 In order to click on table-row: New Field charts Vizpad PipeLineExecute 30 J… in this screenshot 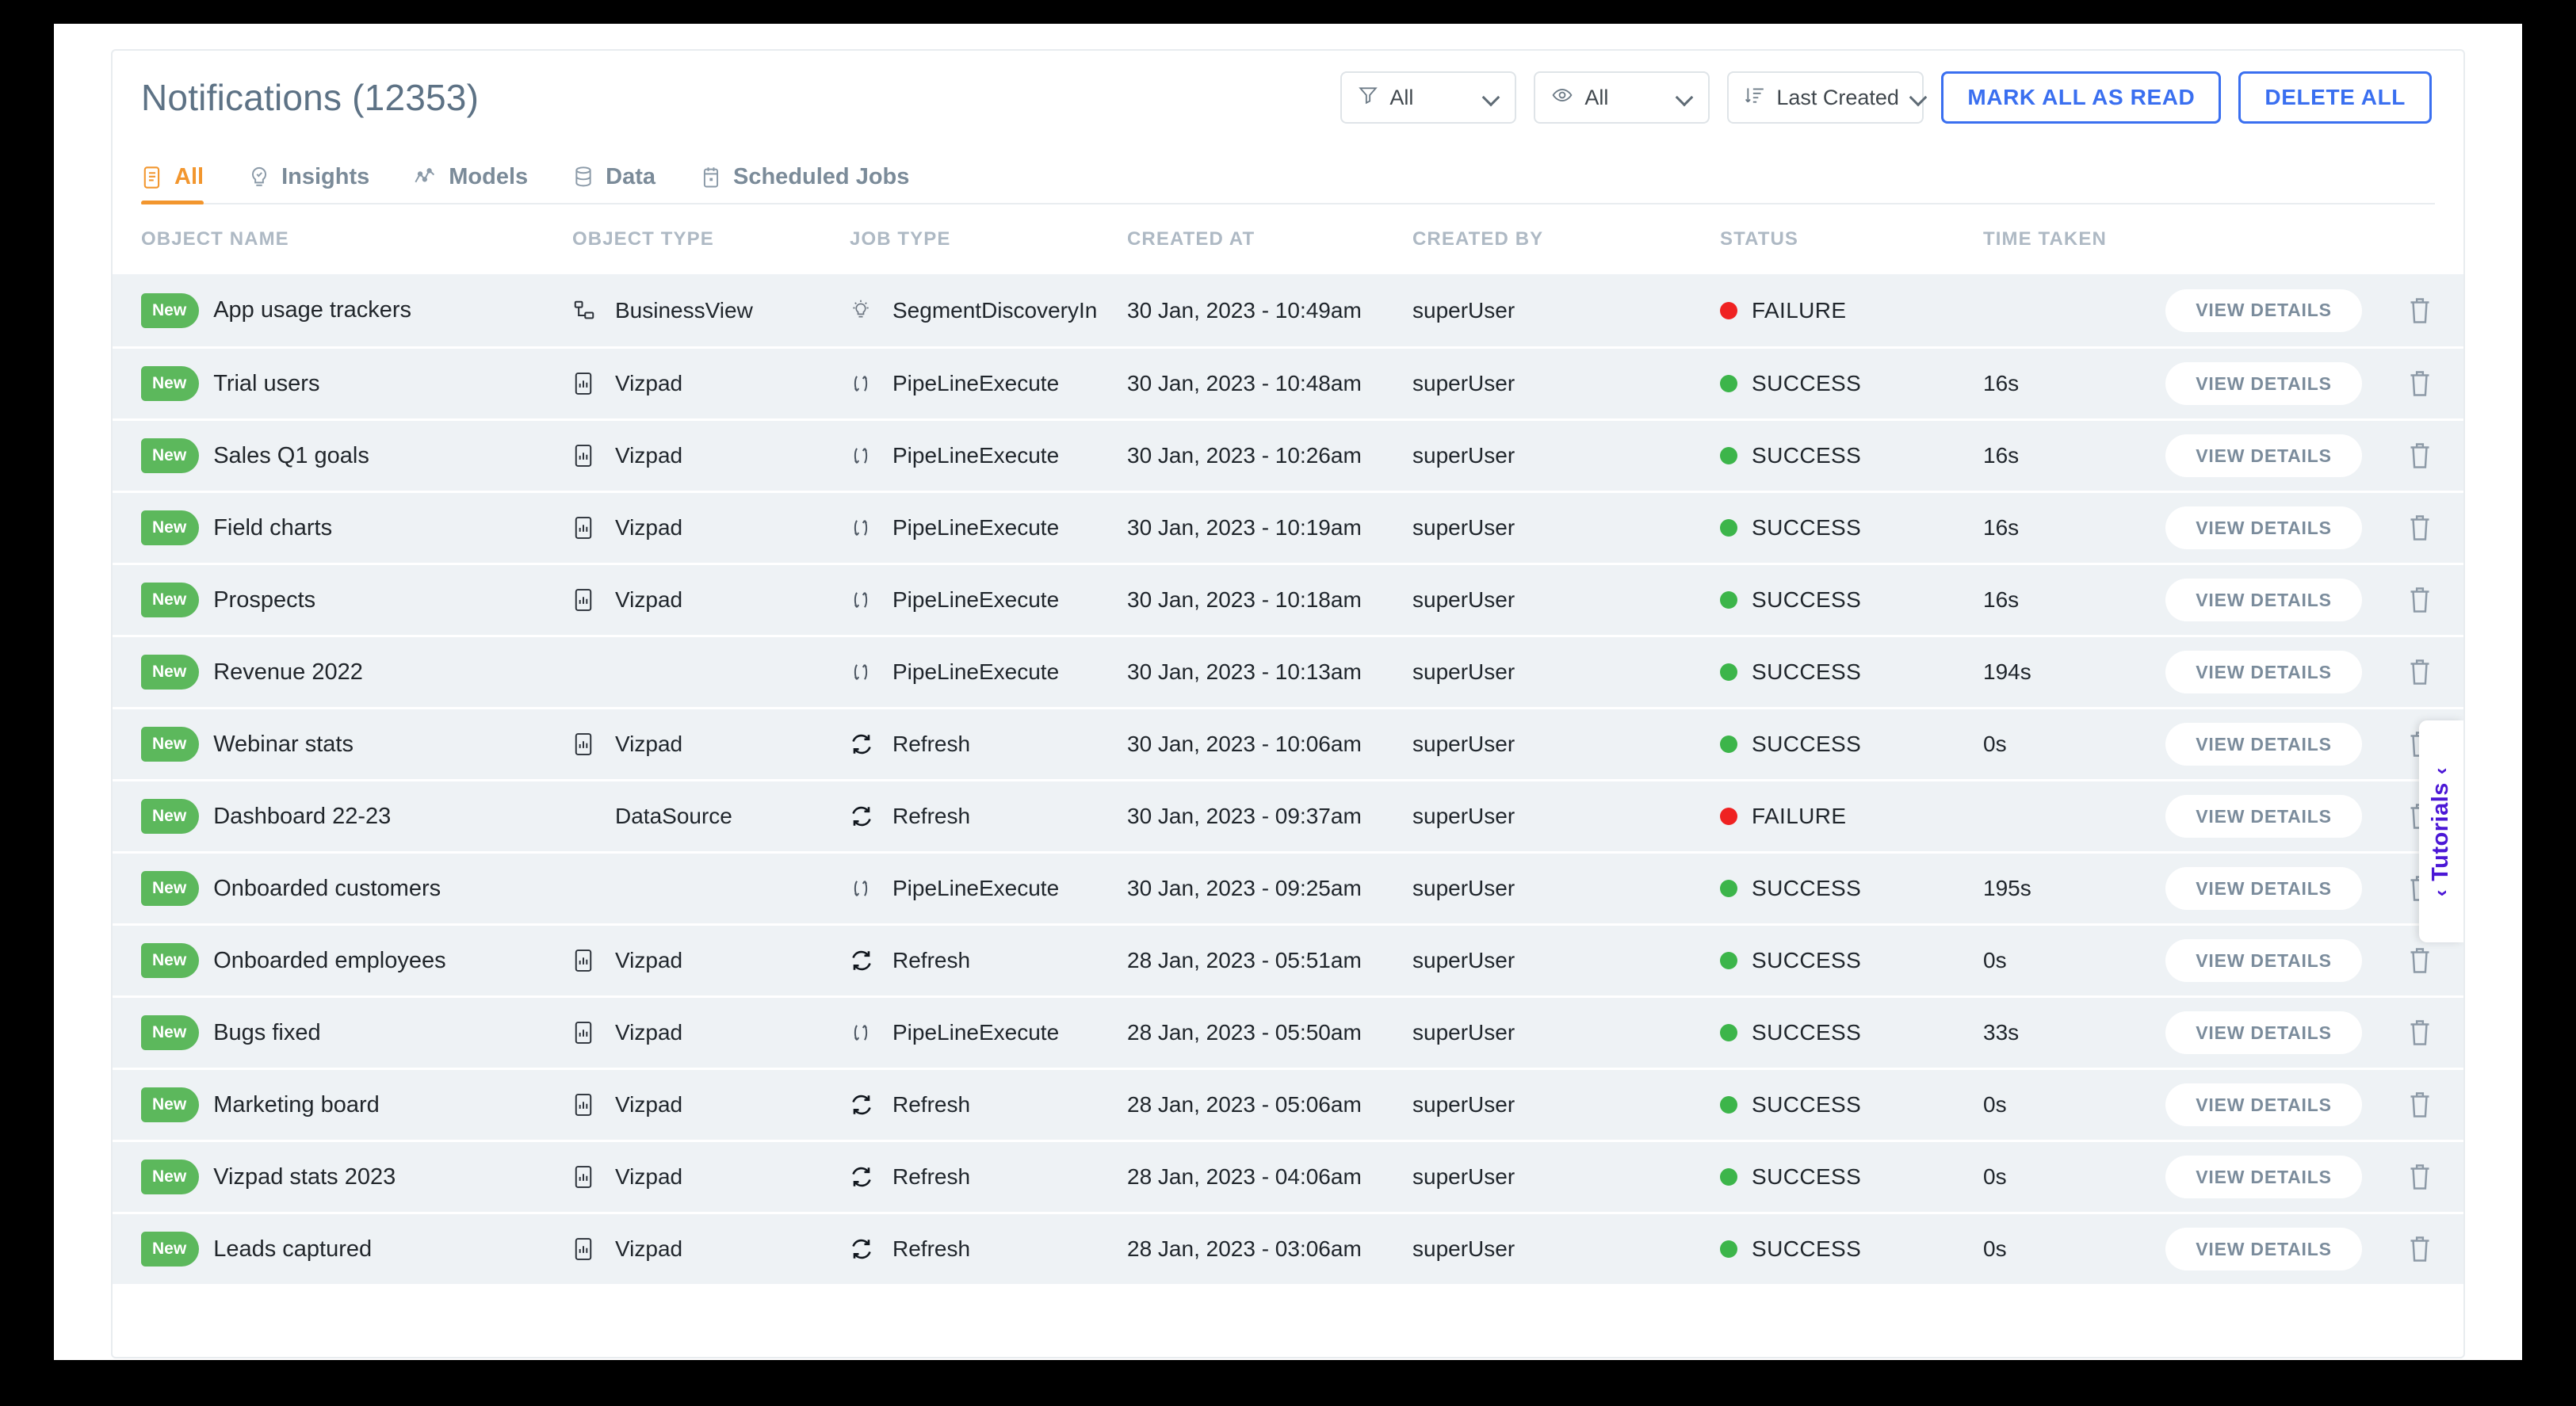, I will do `click(1288, 527)`.